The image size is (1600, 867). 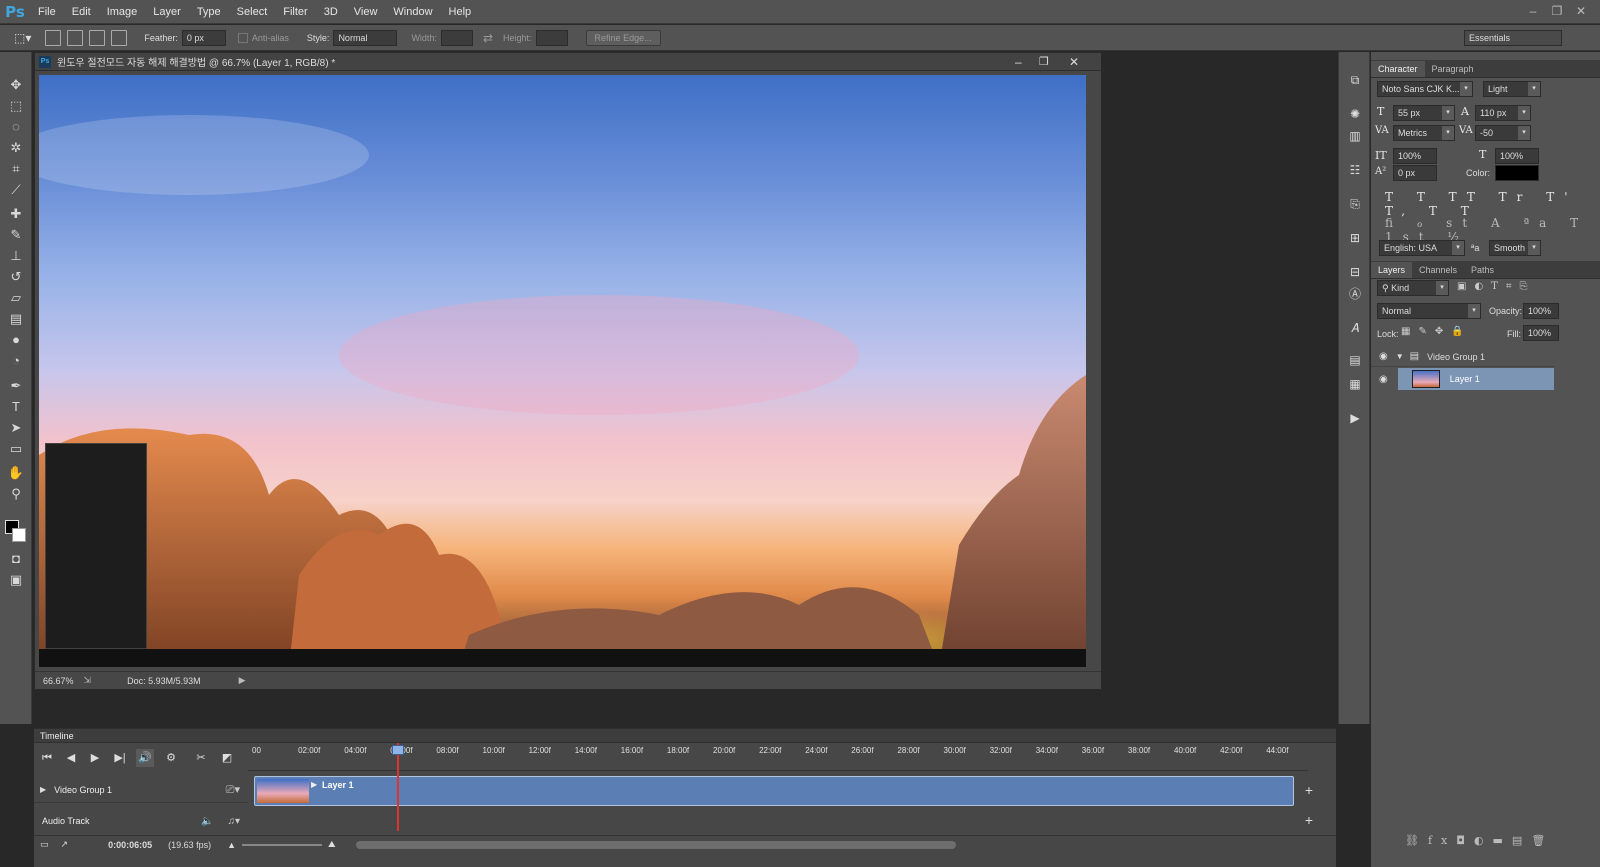 I want to click on dodge-icon: ◔, so click(x=16, y=361).